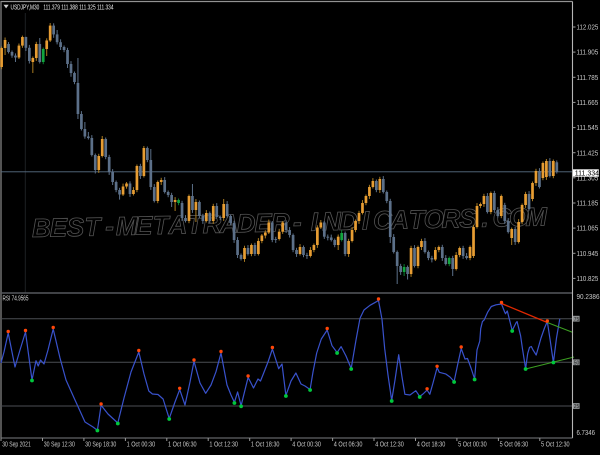 This screenshot has width=600, height=455. I want to click on svg-text: 30 Sep 2021, so click(16, 444).